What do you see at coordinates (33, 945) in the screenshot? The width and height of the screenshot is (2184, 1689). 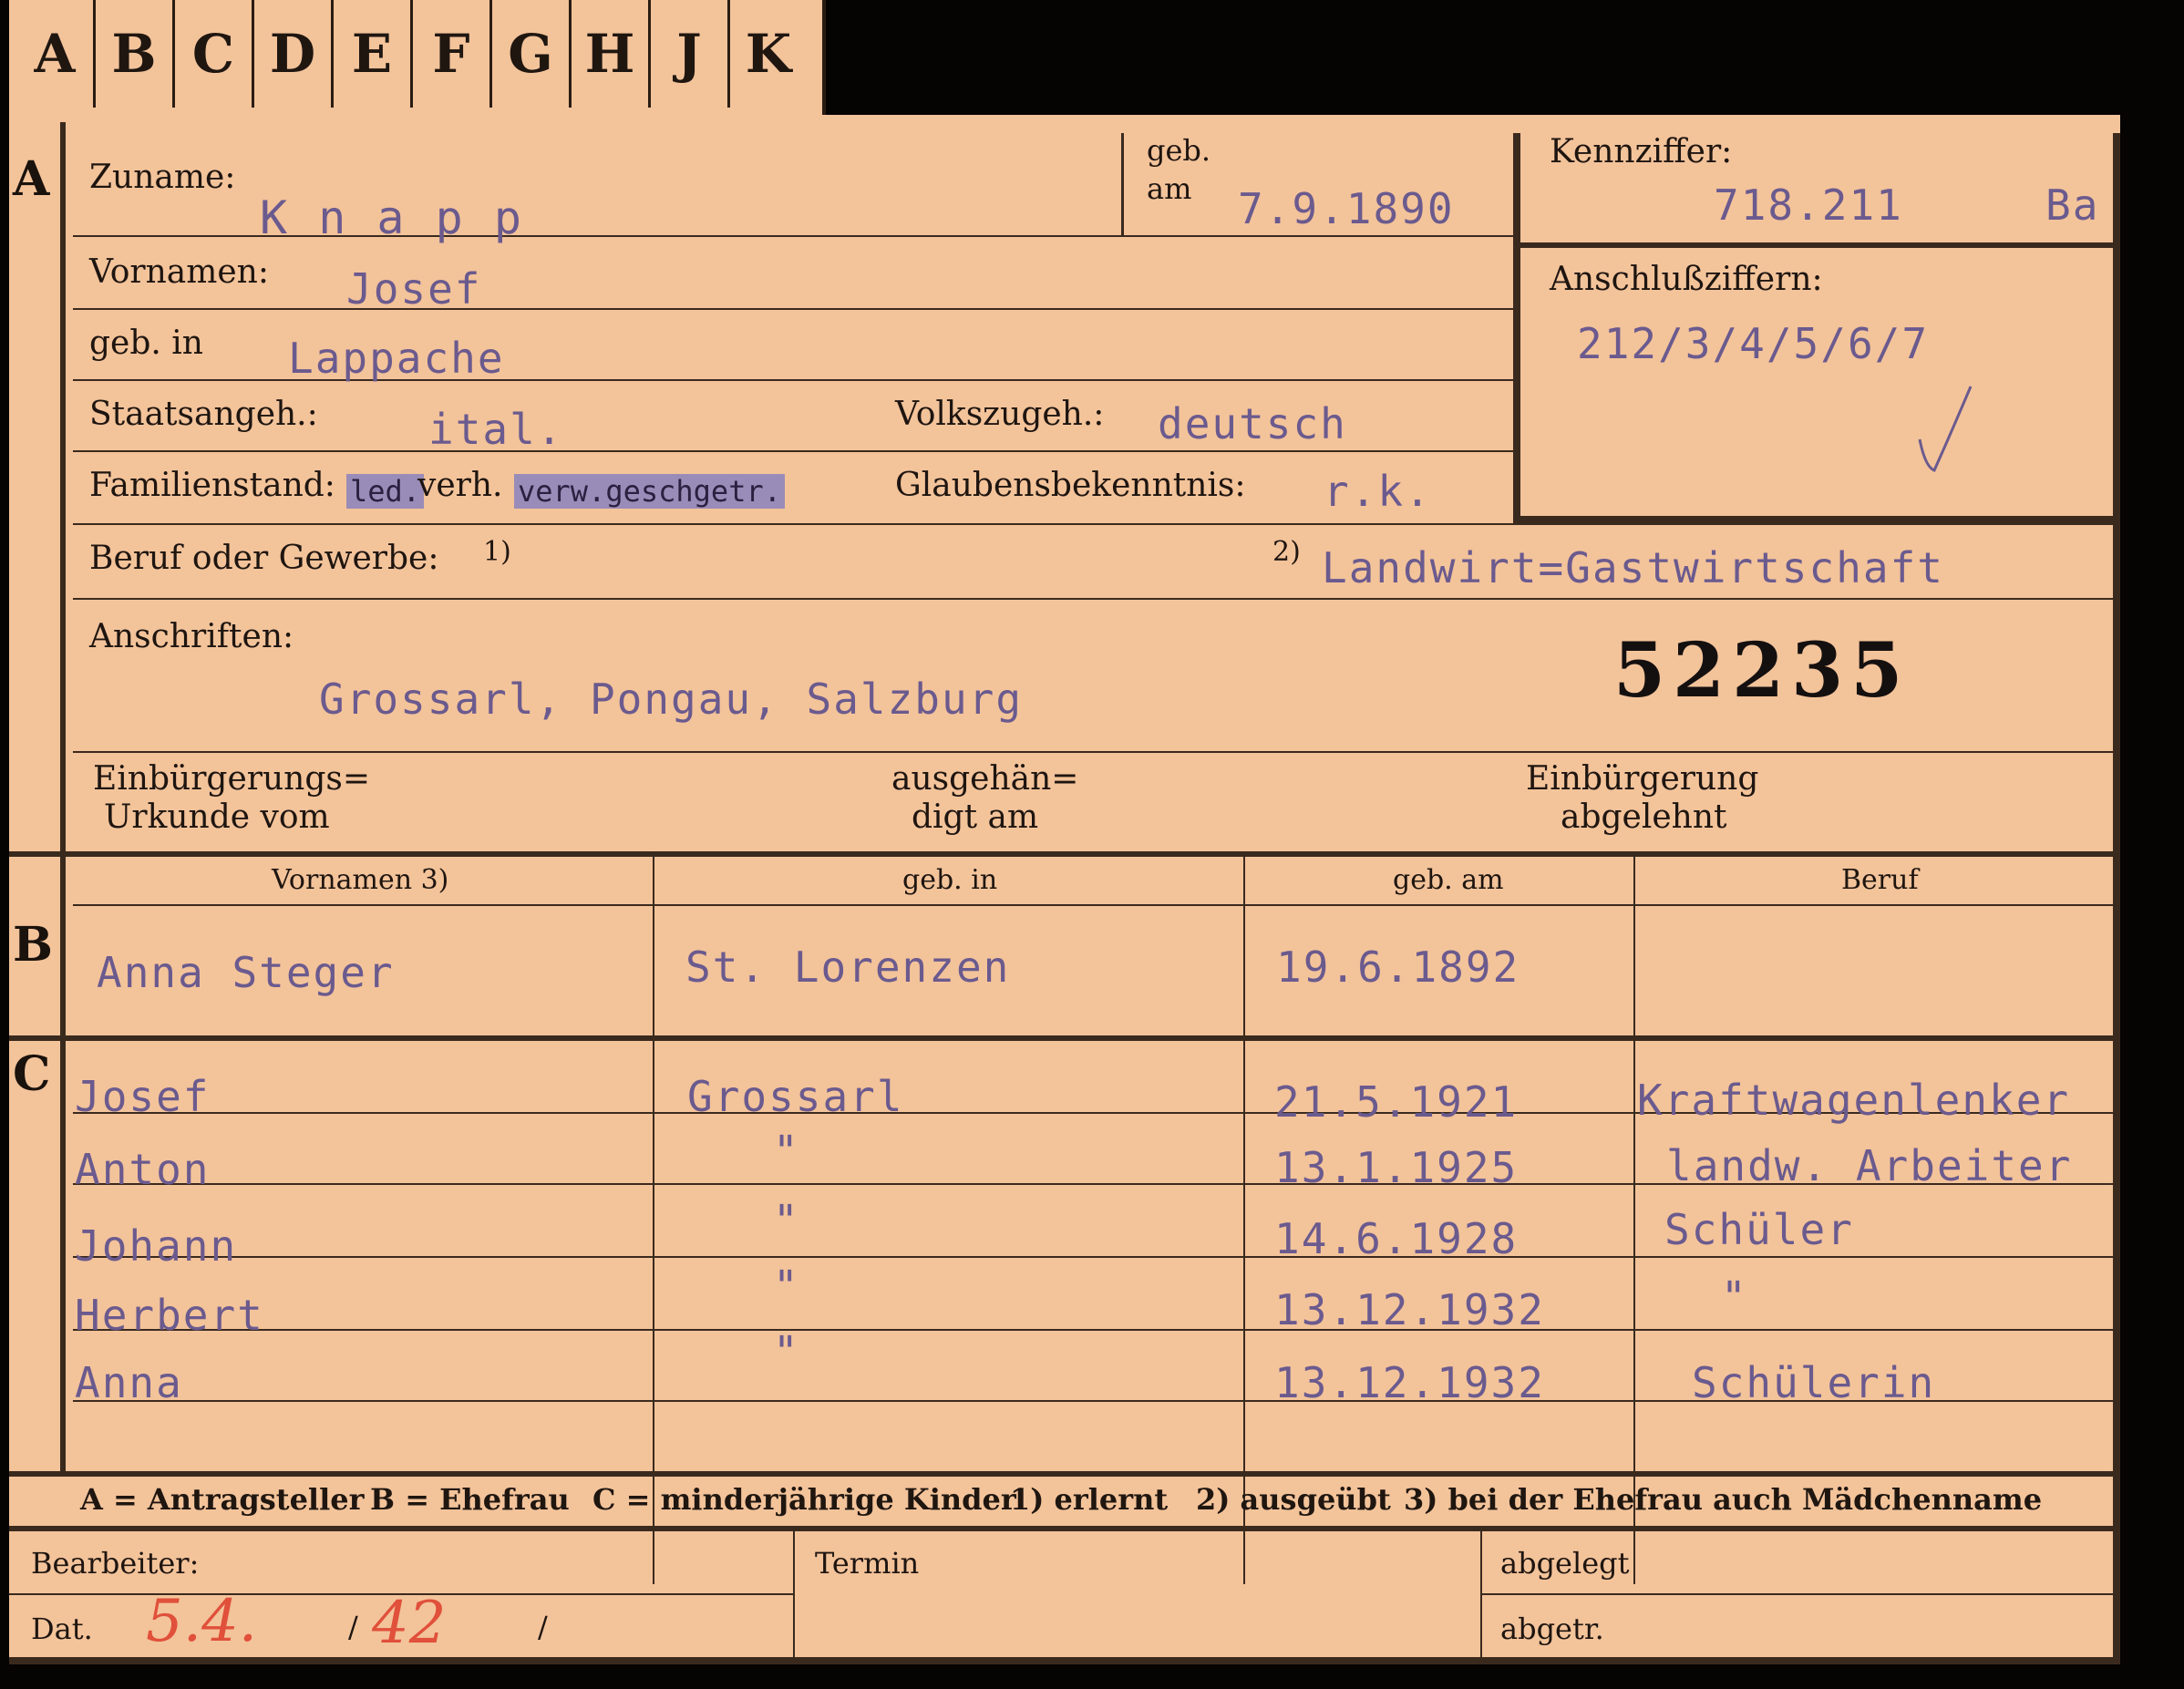 I see `section-b-marker: B` at bounding box center [33, 945].